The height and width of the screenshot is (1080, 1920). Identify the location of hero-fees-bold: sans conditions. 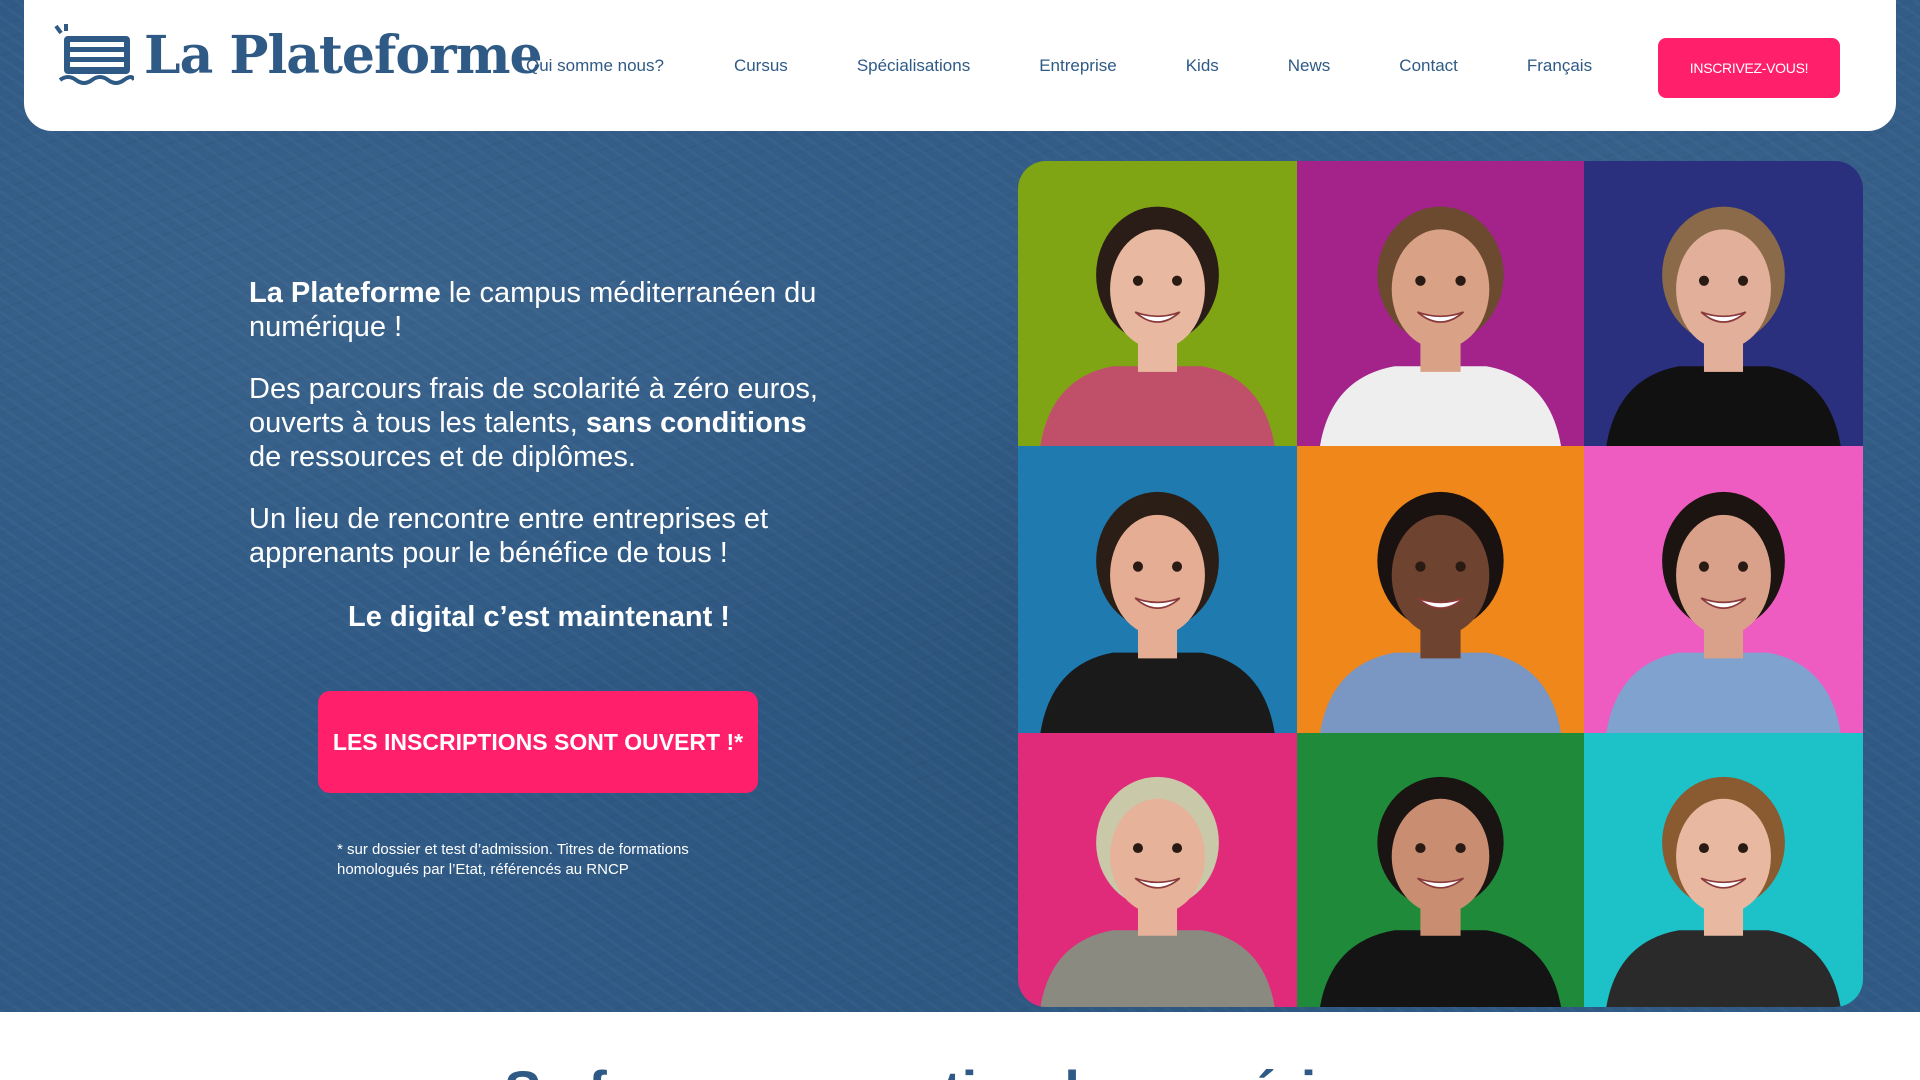
(696, 423).